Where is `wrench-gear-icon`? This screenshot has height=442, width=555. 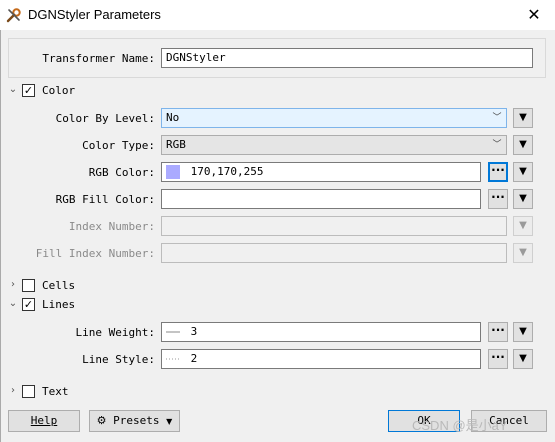 wrench-gear-icon is located at coordinates (13, 15).